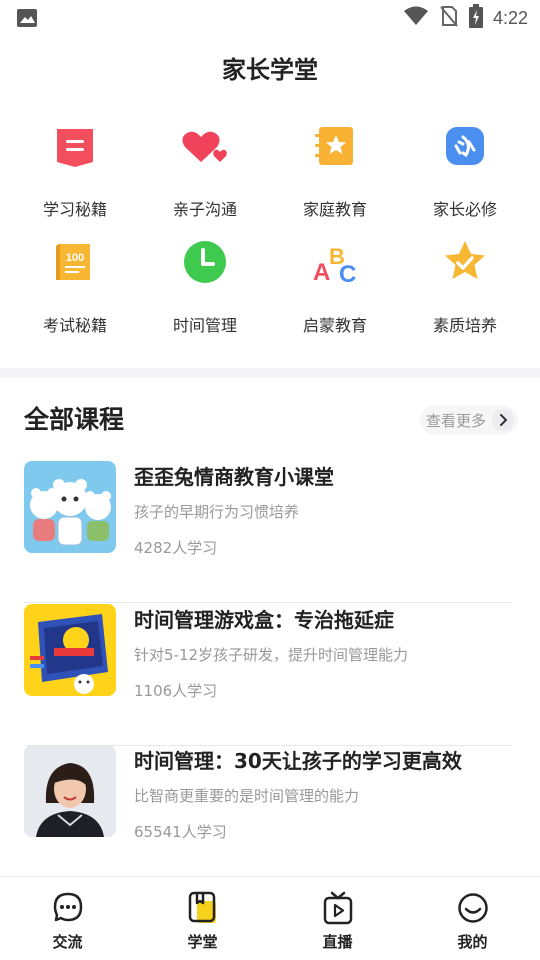 The width and height of the screenshot is (540, 960). What do you see at coordinates (271, 655) in the screenshot?
I see `course-description: 针对5-12岁孩子研发，提升时间管理能力` at bounding box center [271, 655].